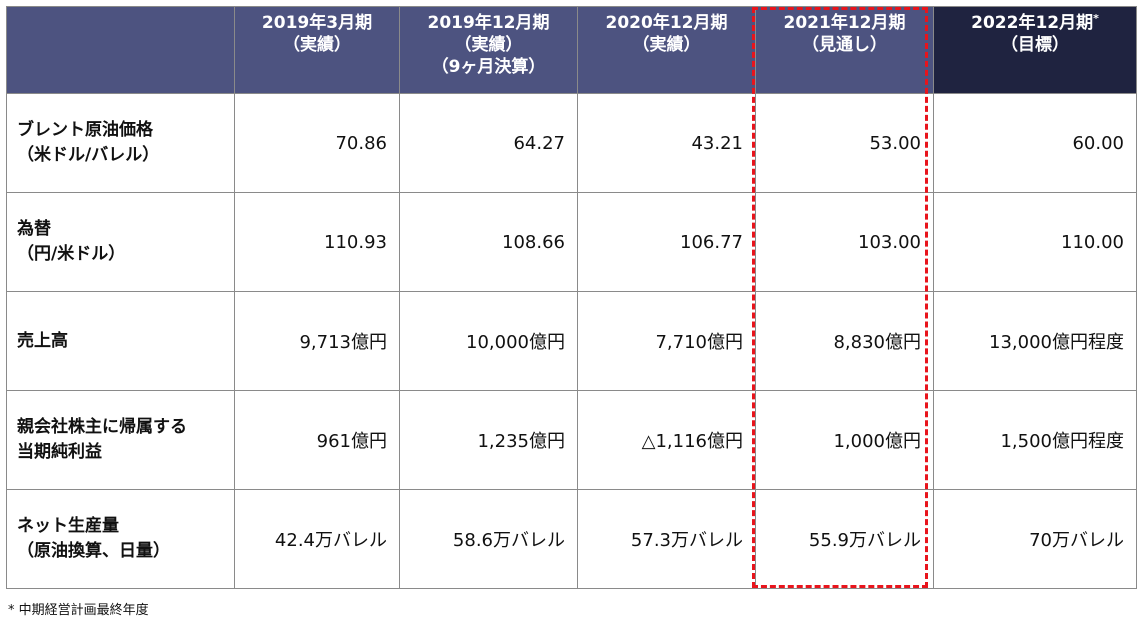  Describe the element at coordinates (88, 155) in the screenshot. I see `row-label-unit: （米ドル/バレル）` at that location.